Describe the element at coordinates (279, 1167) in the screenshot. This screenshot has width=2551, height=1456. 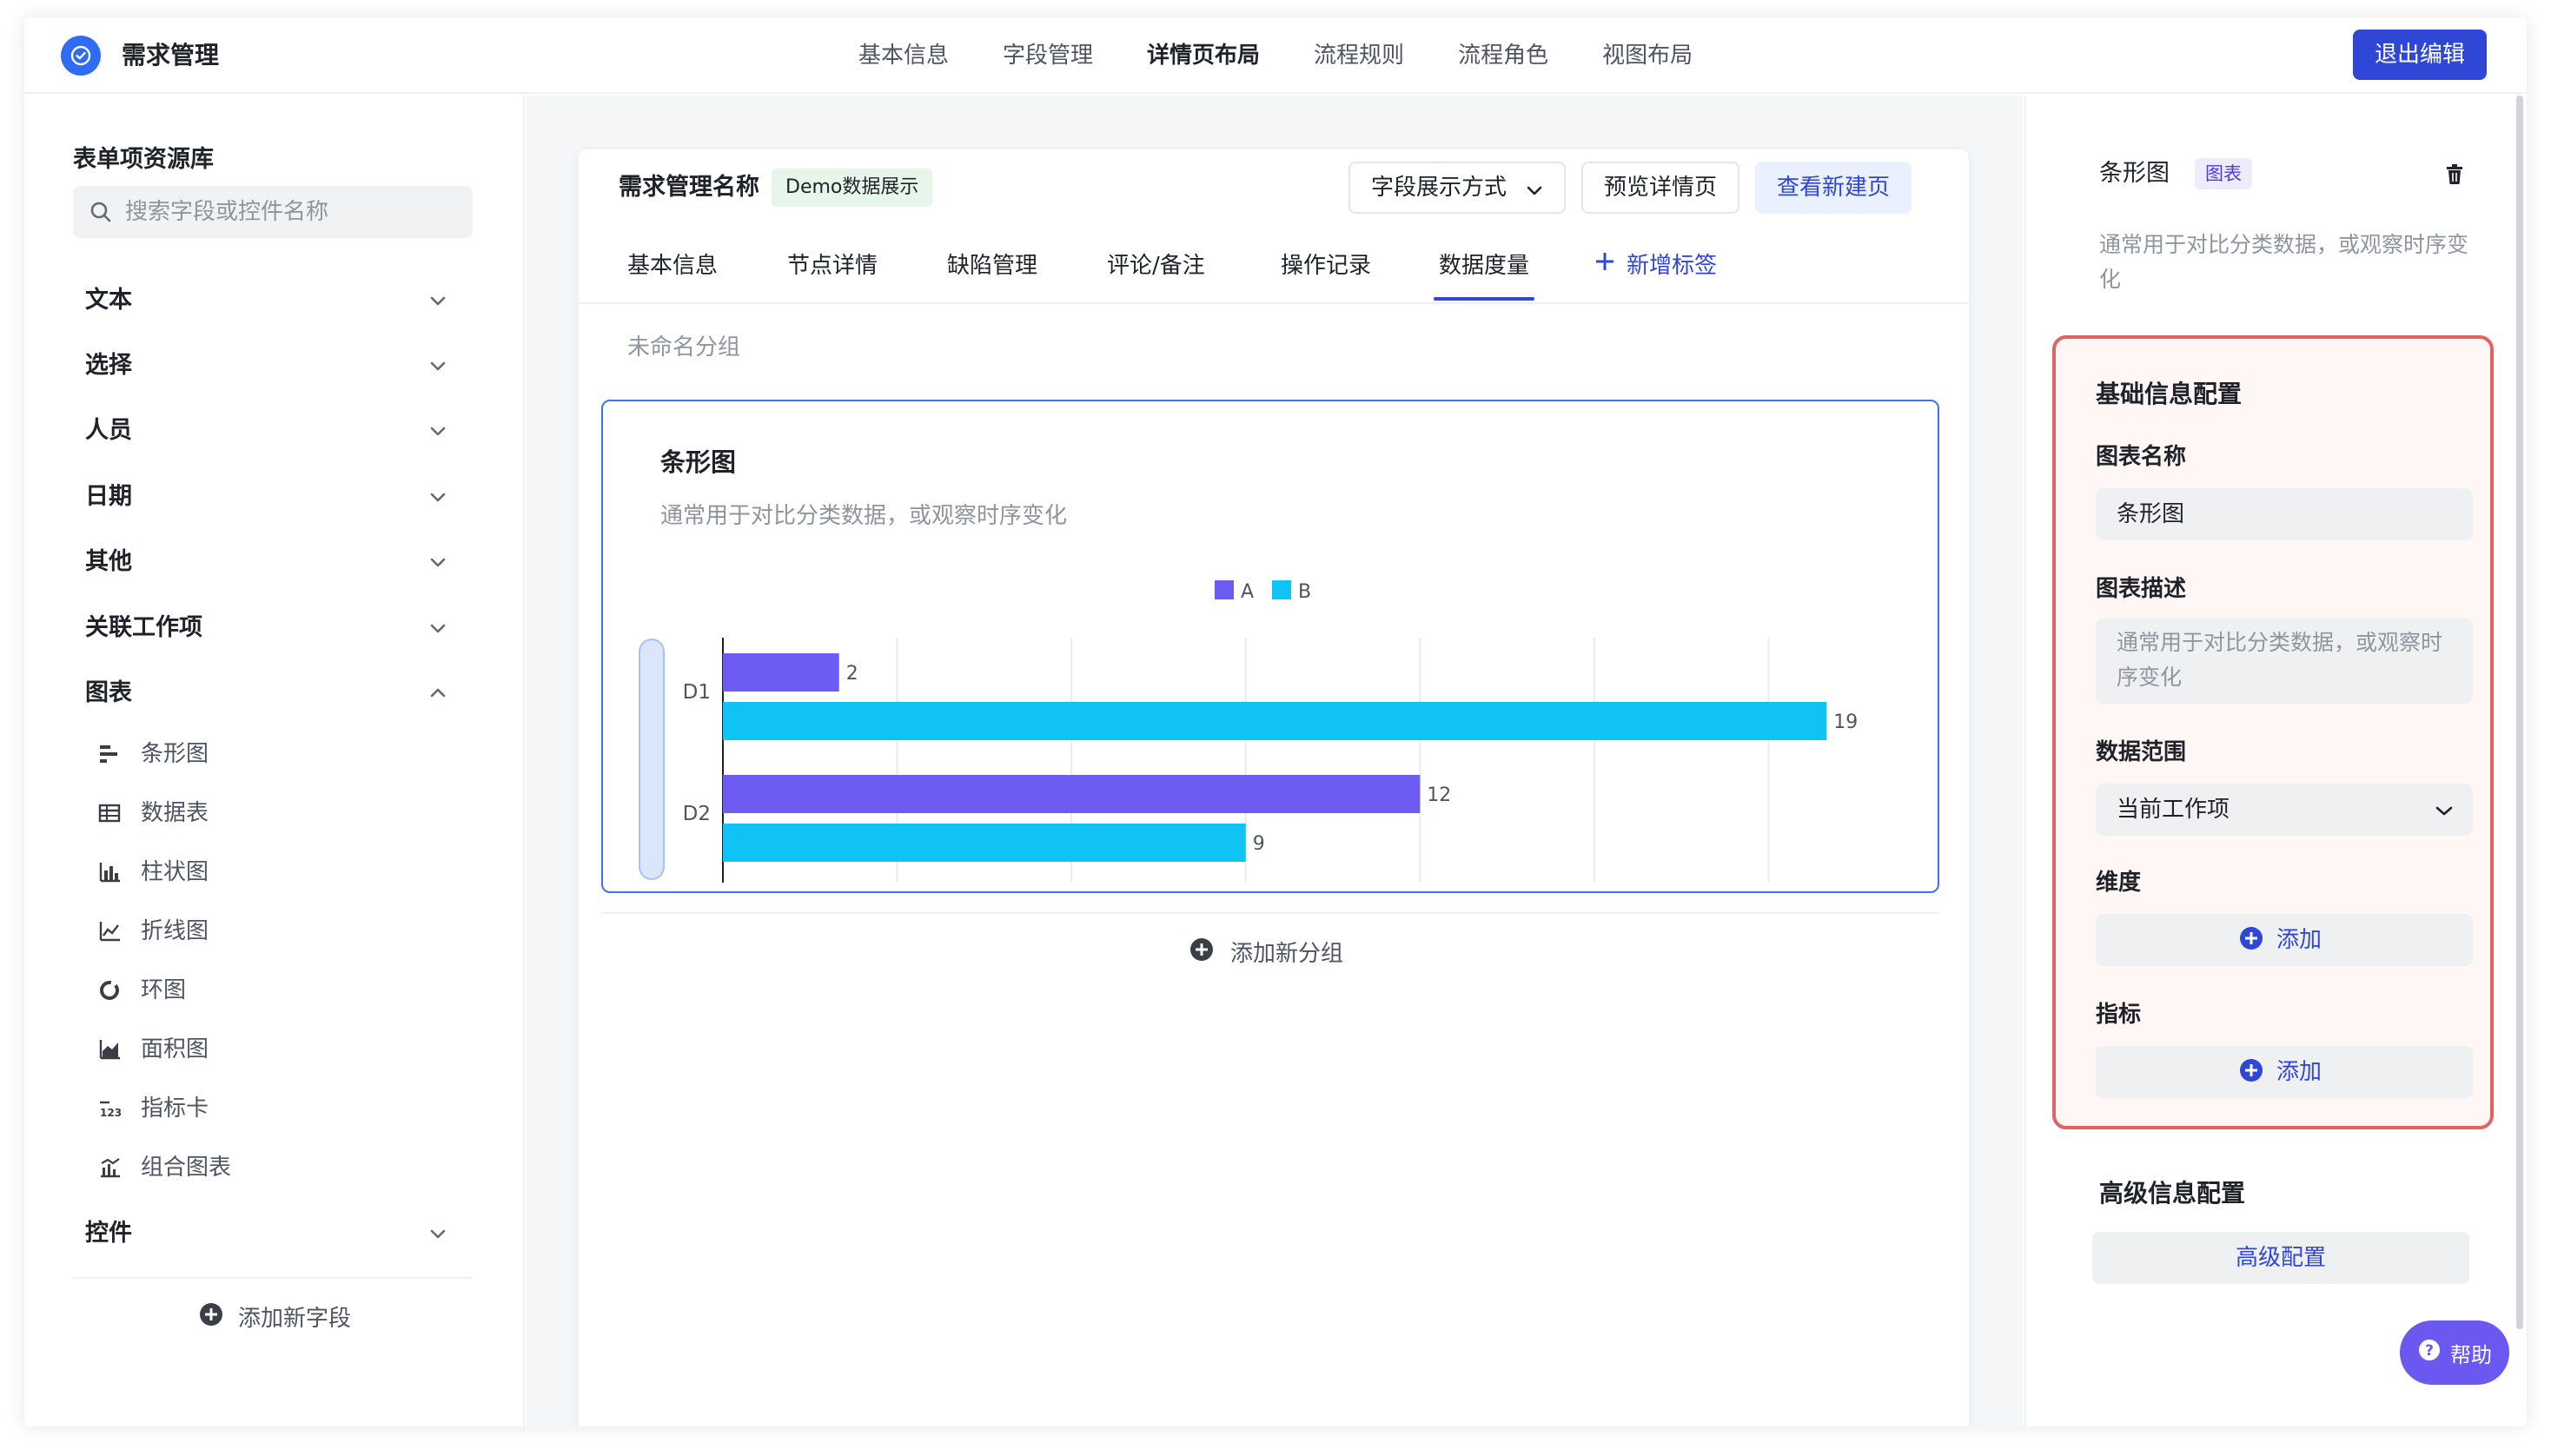
I see `chart-item-combo: 组合图表` at that location.